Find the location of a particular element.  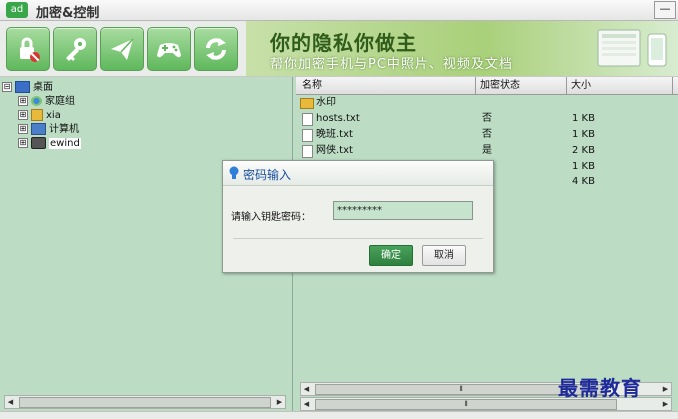

password-dialog: 密码输入 请输入钥匙密码： 确定 取消 is located at coordinates (358, 216).